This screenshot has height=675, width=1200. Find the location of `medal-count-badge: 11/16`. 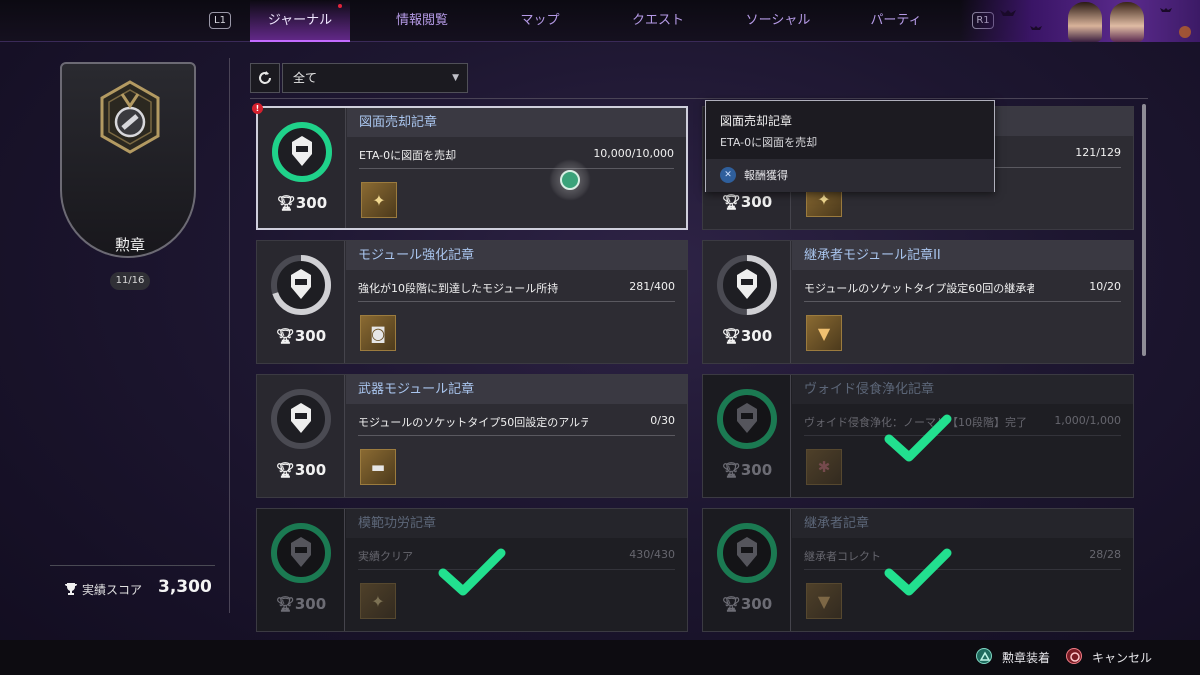

medal-count-badge: 11/16 is located at coordinates (130, 281).